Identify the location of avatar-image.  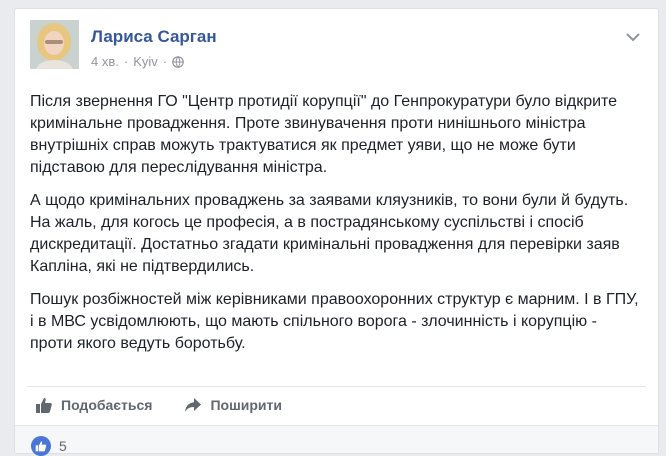
(54, 44).